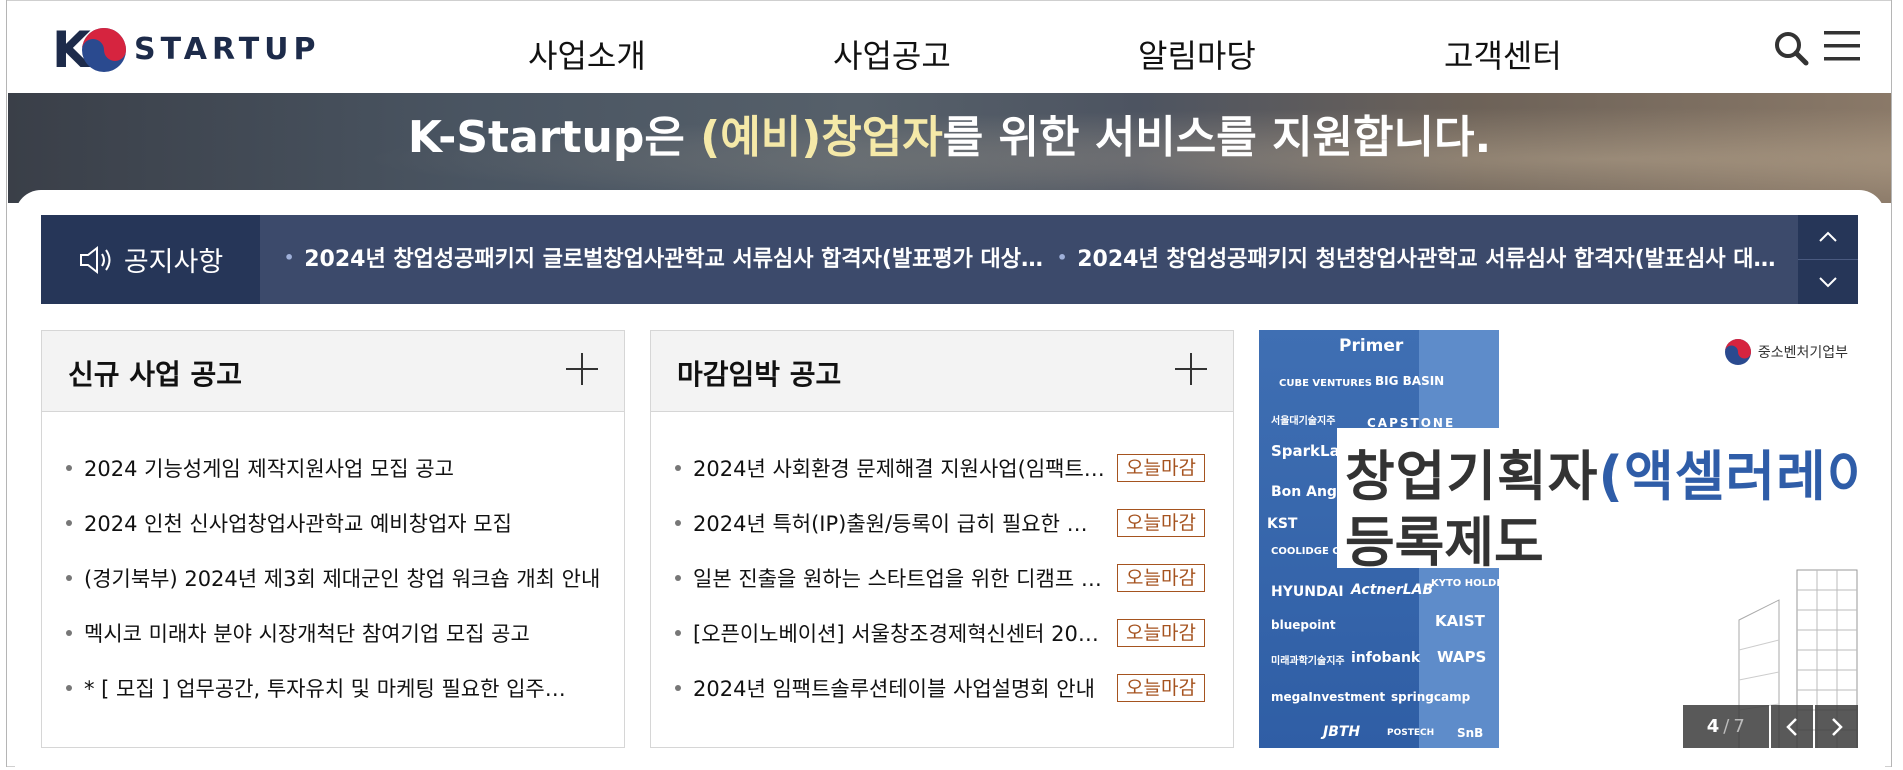 The width and height of the screenshot is (1903, 770). I want to click on right-edge, so click(1897, 383).